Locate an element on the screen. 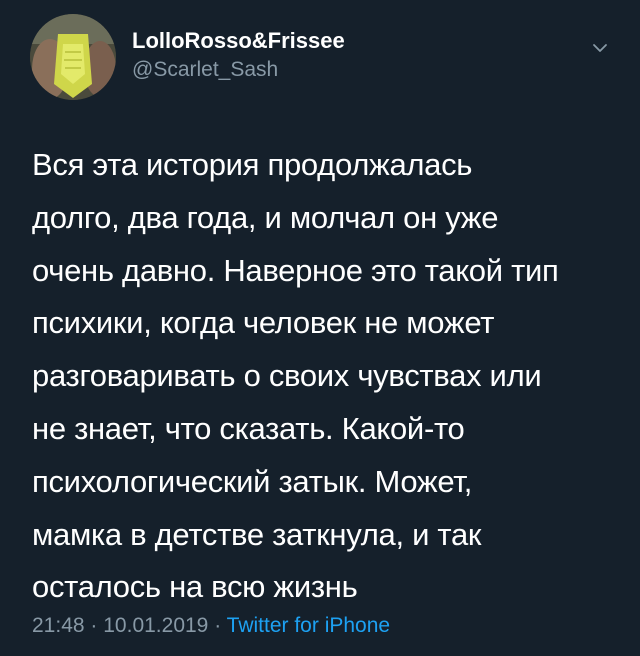  tweet-text-line: не знает, что сказать. Какой-то is located at coordinates (248, 428).